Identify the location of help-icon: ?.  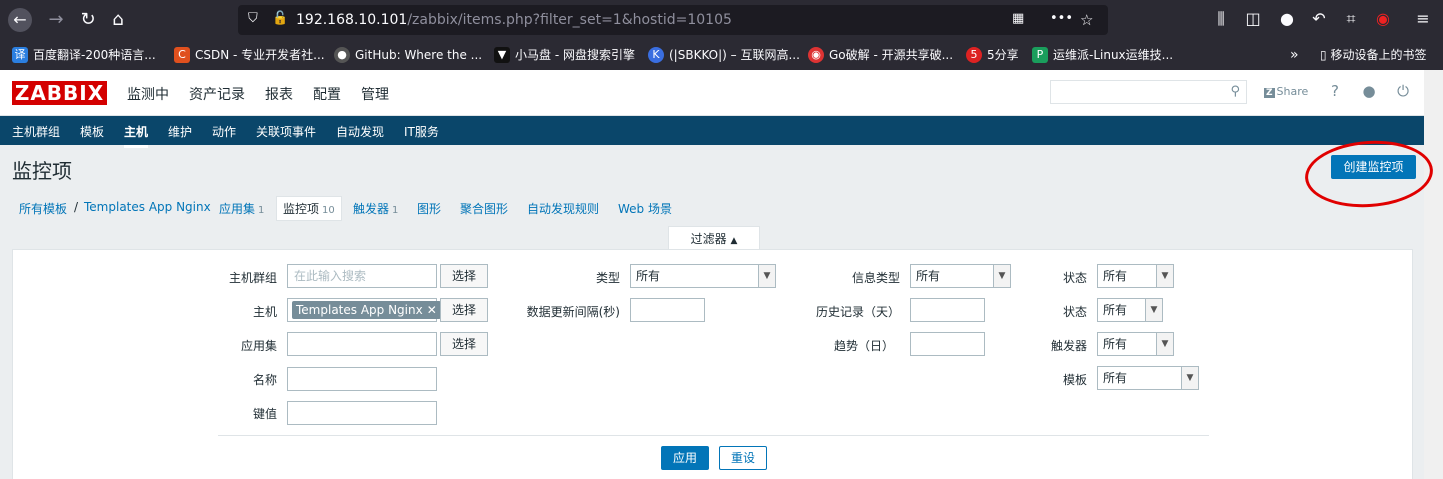
(1335, 91).